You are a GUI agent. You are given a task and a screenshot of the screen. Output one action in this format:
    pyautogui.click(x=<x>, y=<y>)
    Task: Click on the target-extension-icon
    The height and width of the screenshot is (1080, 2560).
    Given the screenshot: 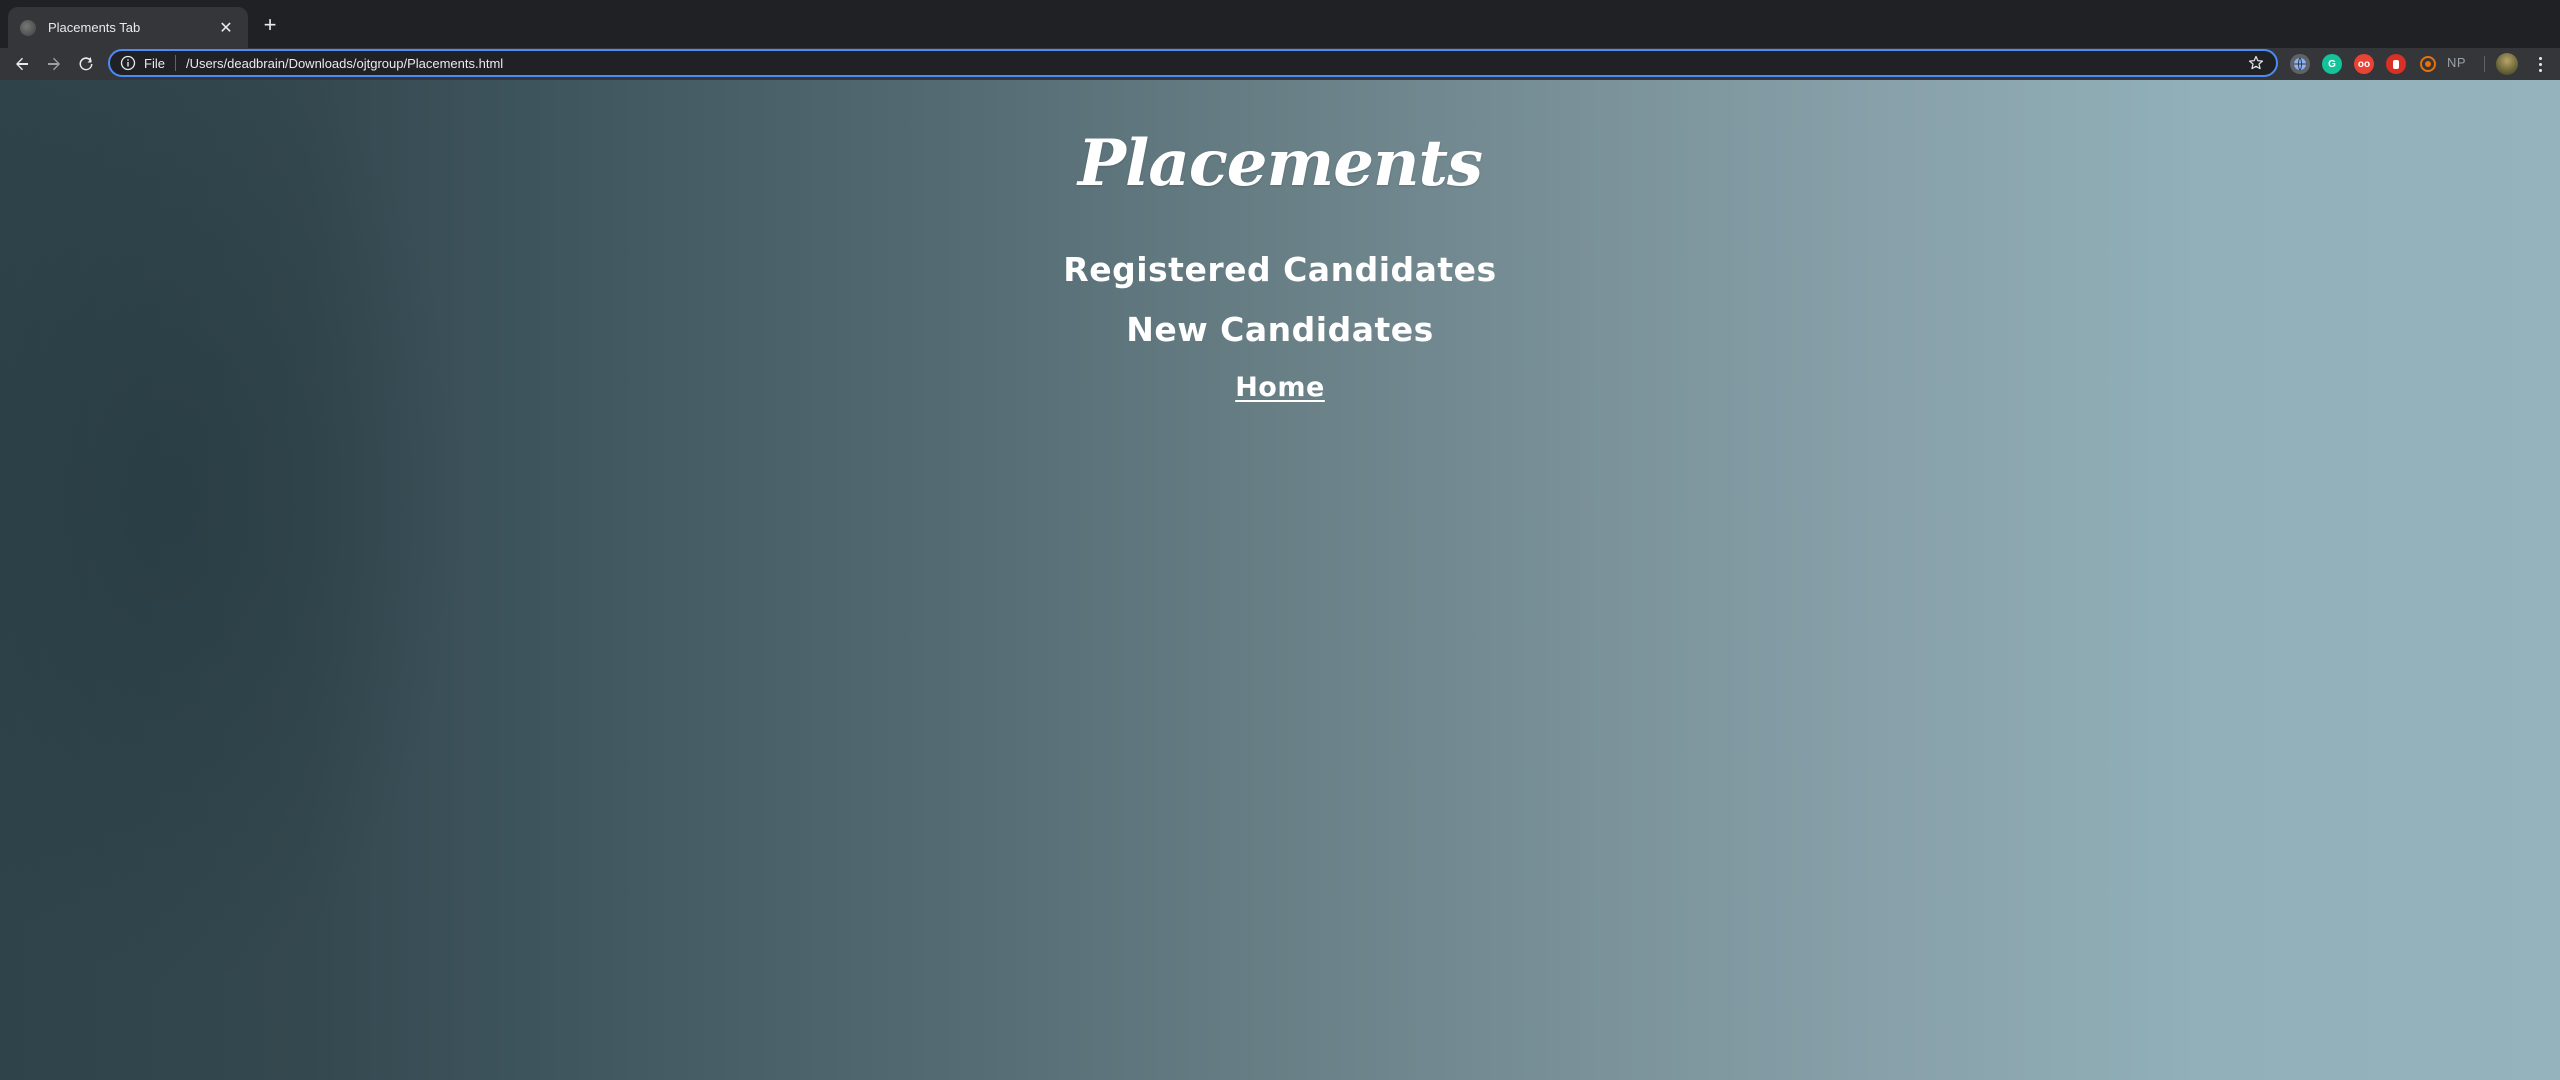 What is the action you would take?
    pyautogui.click(x=2428, y=64)
    